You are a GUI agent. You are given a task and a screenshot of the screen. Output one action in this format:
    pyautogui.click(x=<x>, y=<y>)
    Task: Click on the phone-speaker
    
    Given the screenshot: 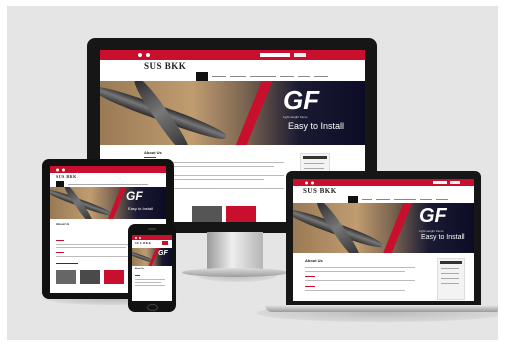 What is the action you would take?
    pyautogui.click(x=152, y=229)
    